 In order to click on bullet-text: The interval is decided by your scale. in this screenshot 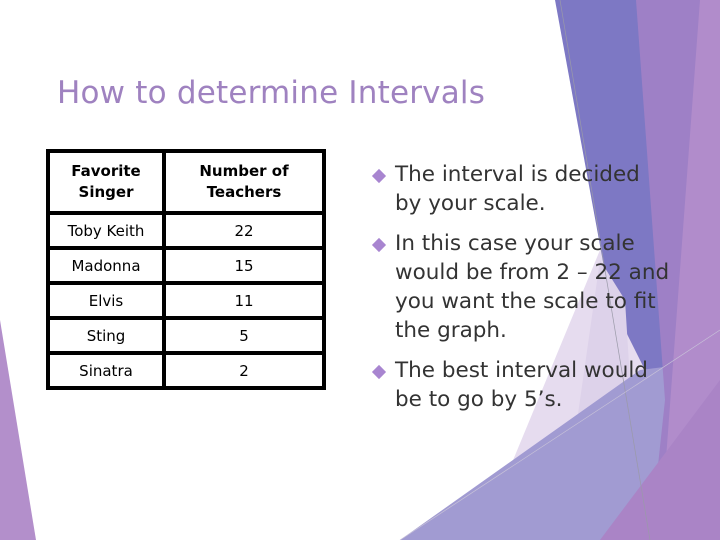, I will do `click(517, 189)`.